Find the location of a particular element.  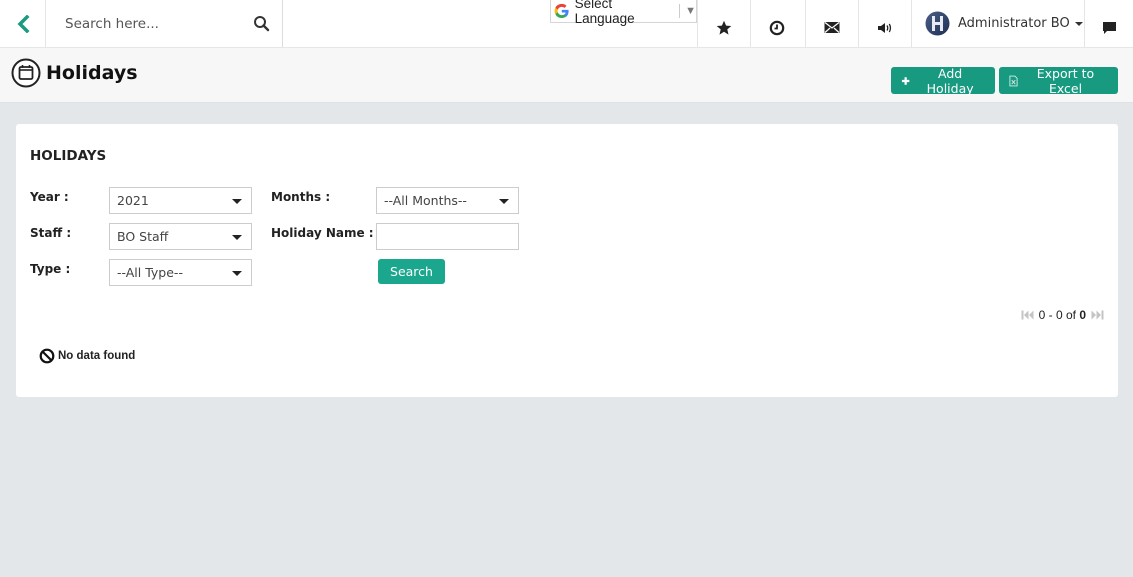

ban-icon is located at coordinates (47, 356).